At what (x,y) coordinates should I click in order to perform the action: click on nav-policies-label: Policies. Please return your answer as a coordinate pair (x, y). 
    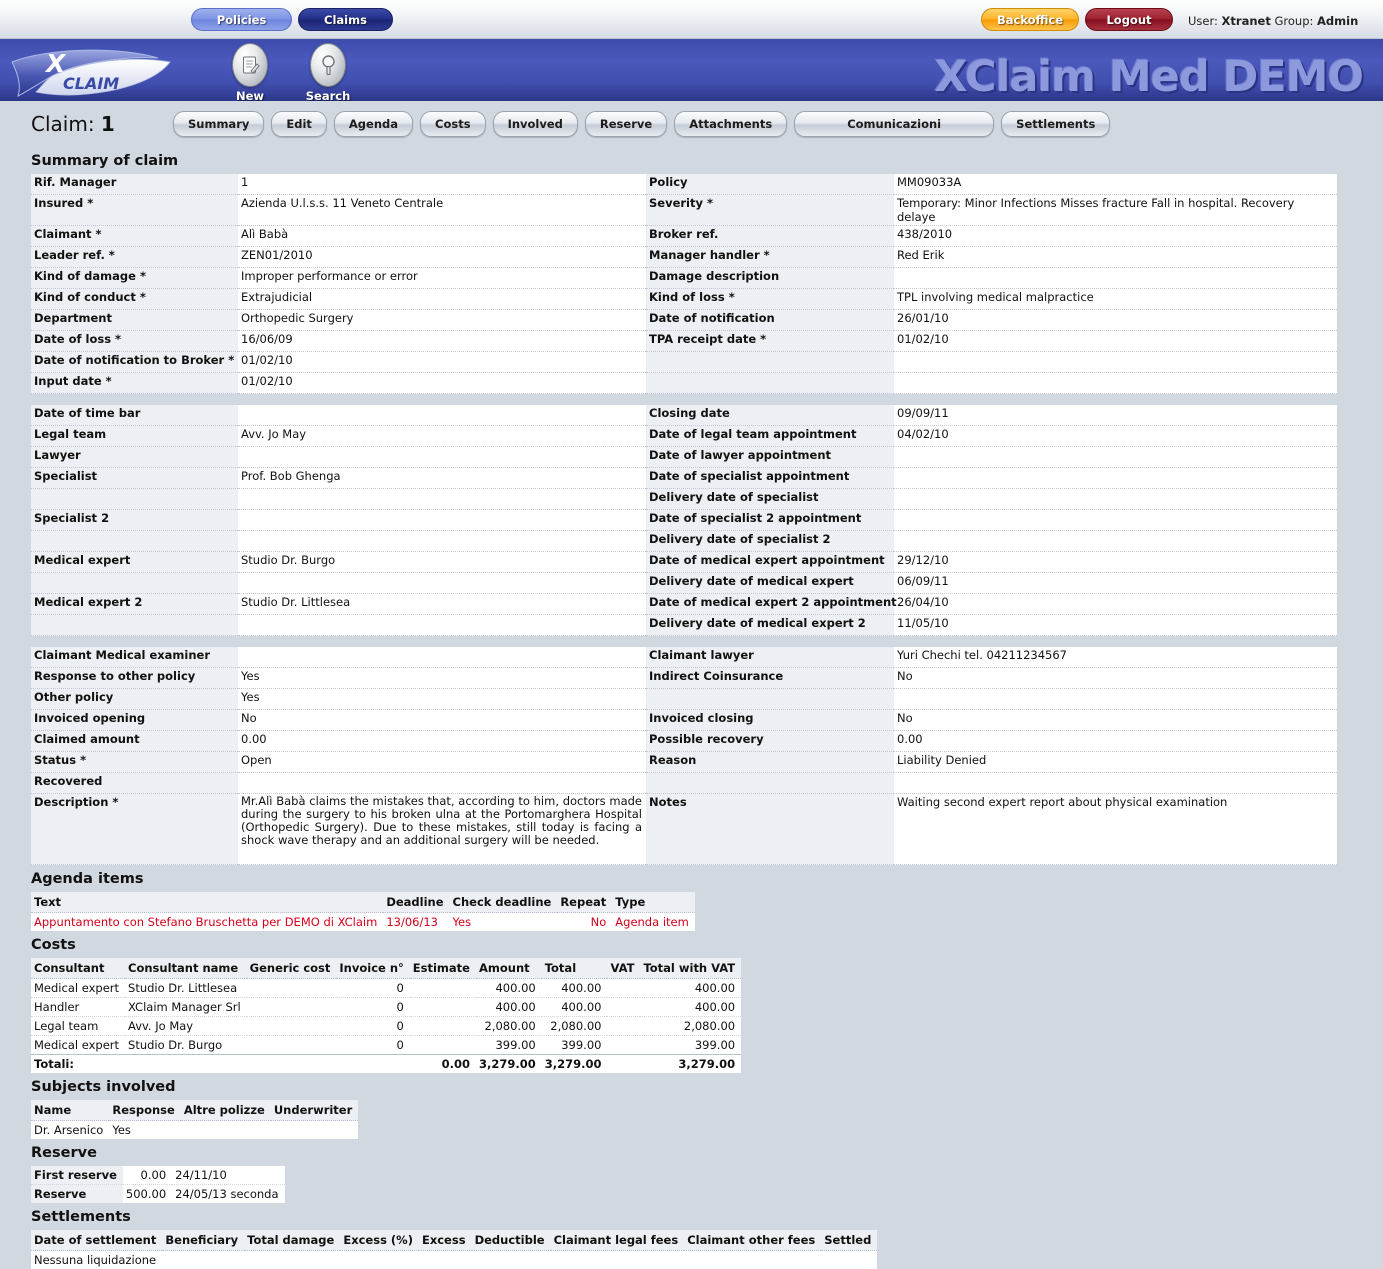
    Looking at the image, I should click on (242, 20).